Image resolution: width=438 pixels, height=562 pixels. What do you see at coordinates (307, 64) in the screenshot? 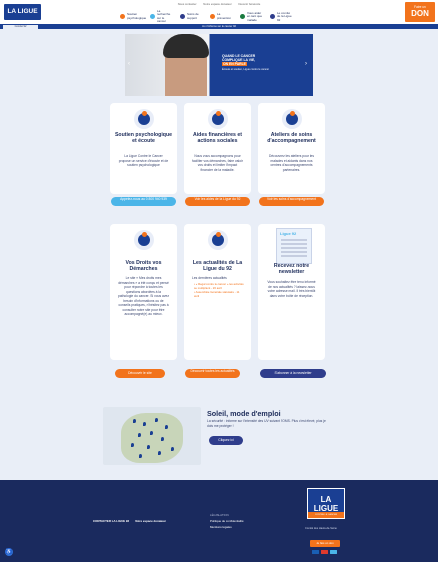
I see `chevron-right-icon: ›` at bounding box center [307, 64].